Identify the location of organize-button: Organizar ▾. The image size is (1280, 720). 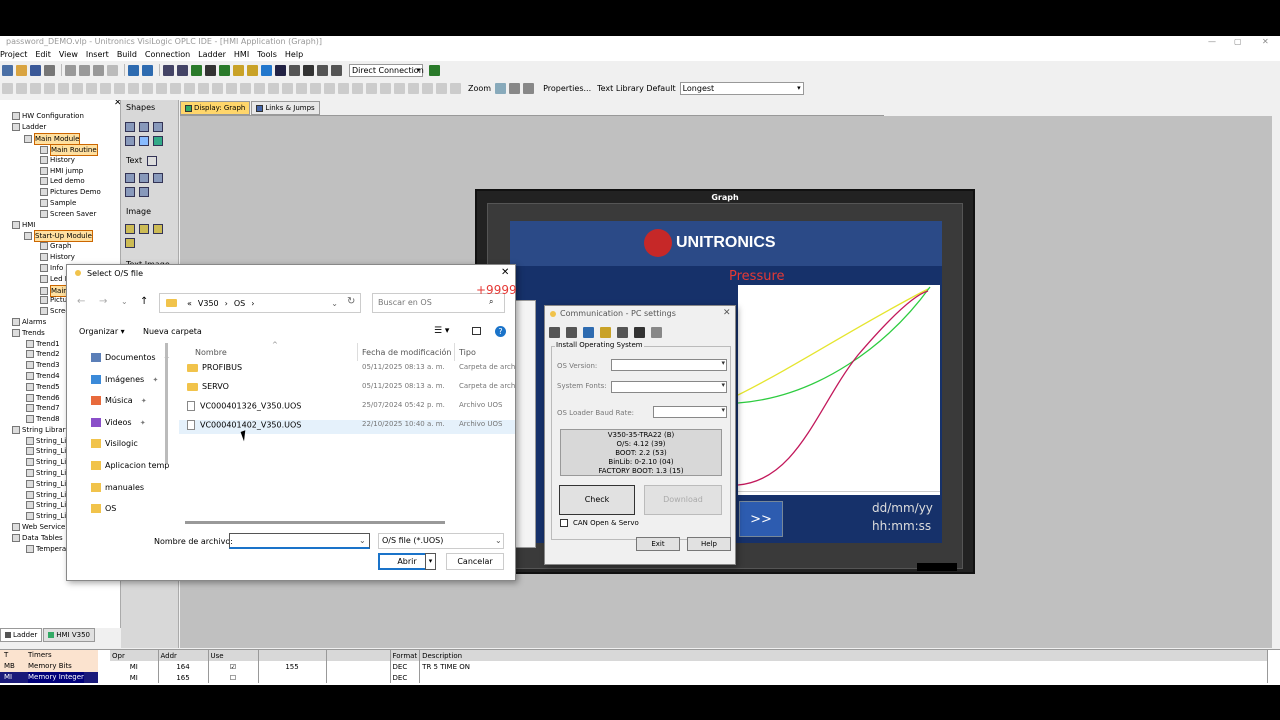
(102, 331).